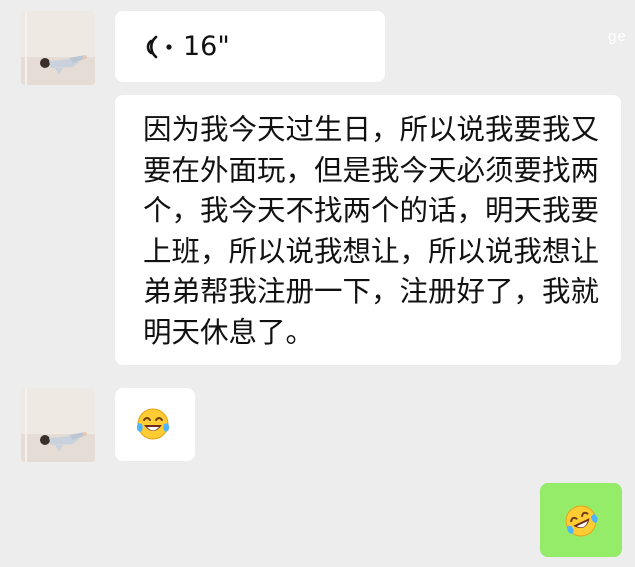 This screenshot has width=635, height=567. Describe the element at coordinates (250, 46) in the screenshot. I see `voice-message-bubble: 16"` at that location.